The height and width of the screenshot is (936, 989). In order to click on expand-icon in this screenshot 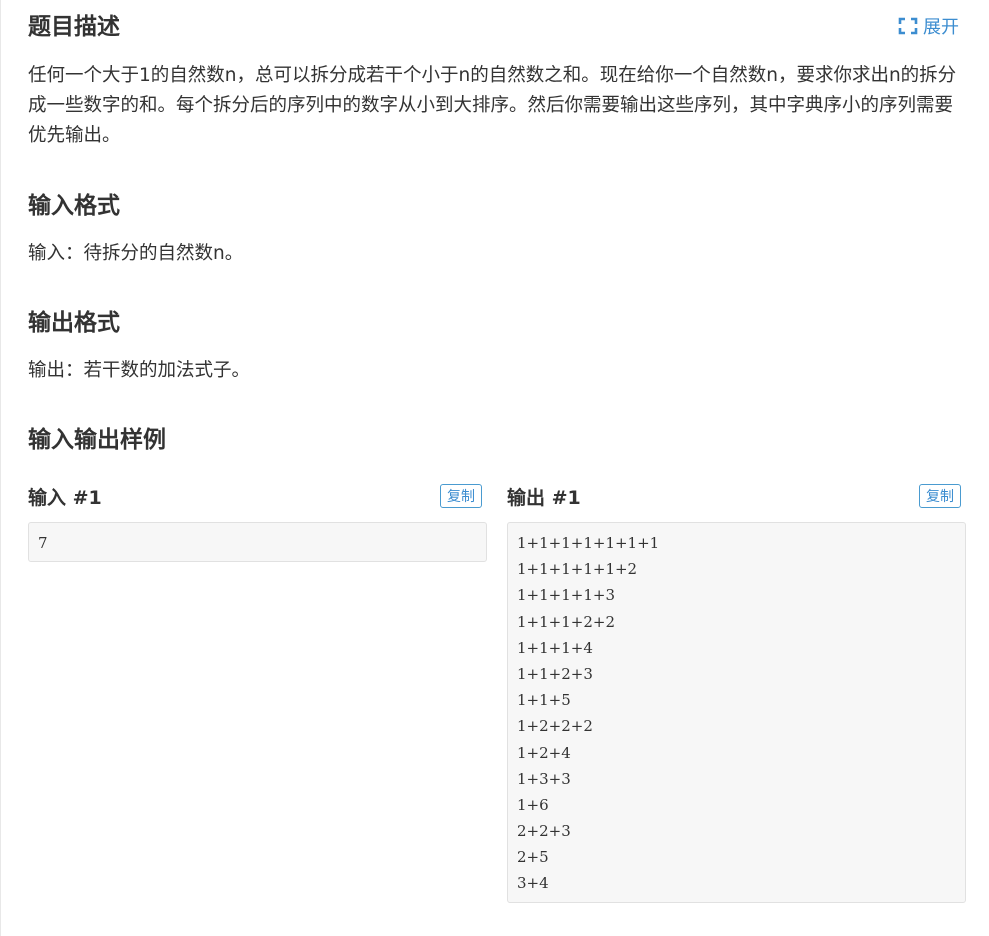, I will do `click(908, 26)`.